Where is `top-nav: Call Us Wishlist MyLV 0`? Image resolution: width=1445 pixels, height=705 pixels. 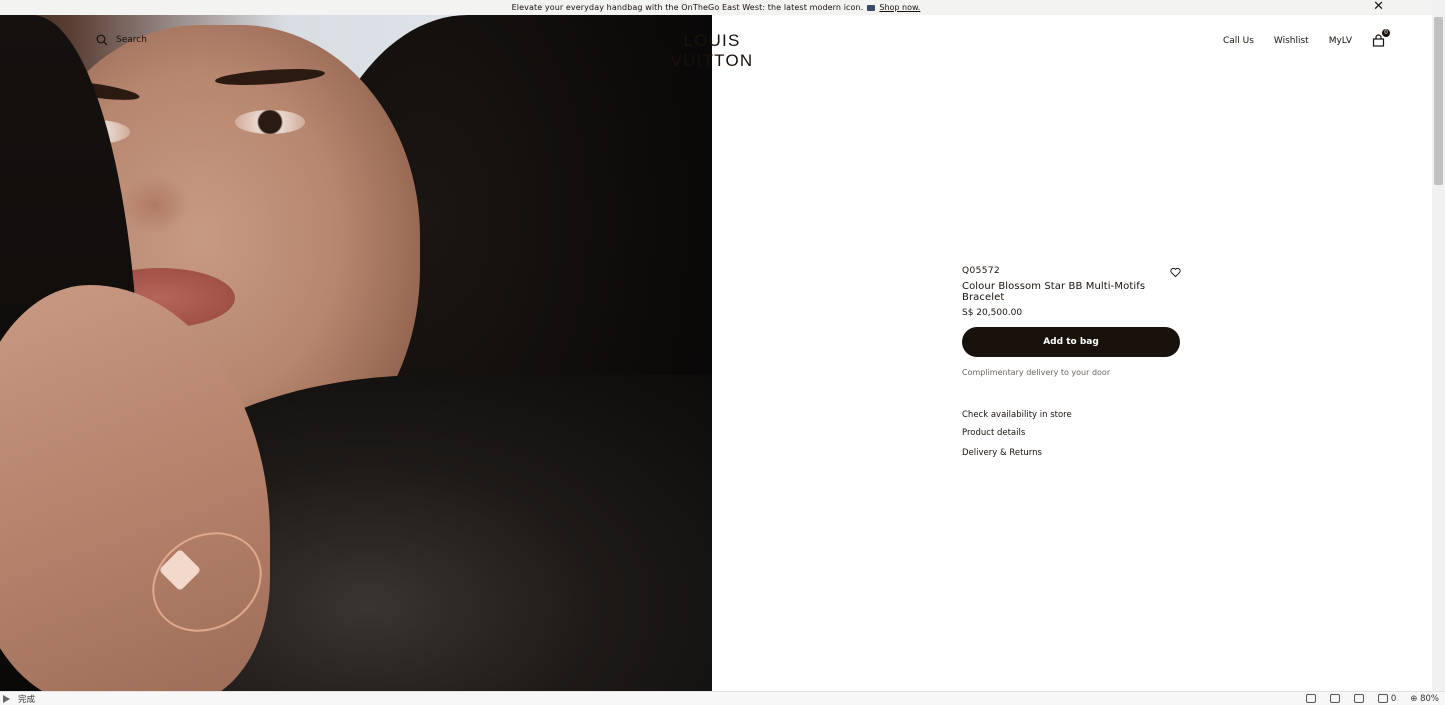 top-nav: Call Us Wishlist MyLV 0 is located at coordinates (1306, 38).